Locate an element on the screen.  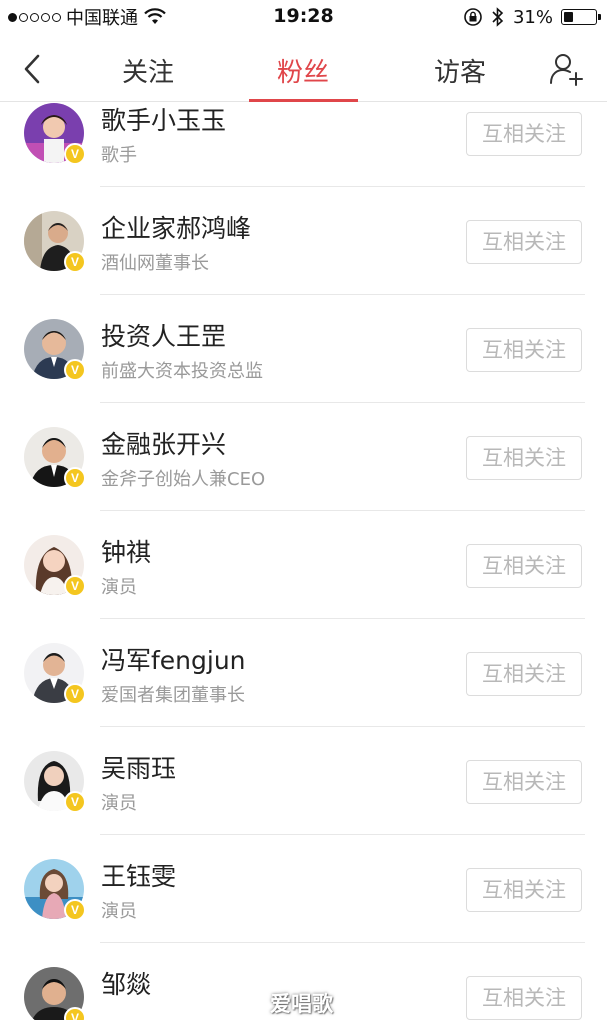
fan-name: 冯军fengjun is located at coordinates (173, 659).